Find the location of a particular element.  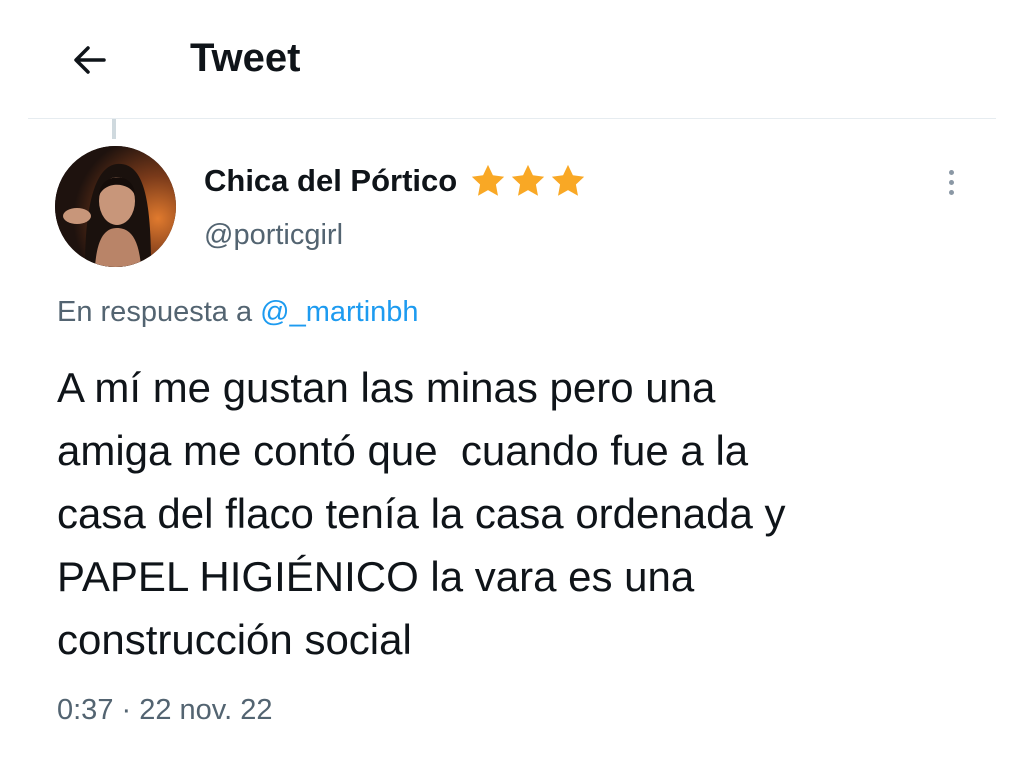

tweet-text-line: casa del flaco tenía la casa ordenada y is located at coordinates (421, 513).